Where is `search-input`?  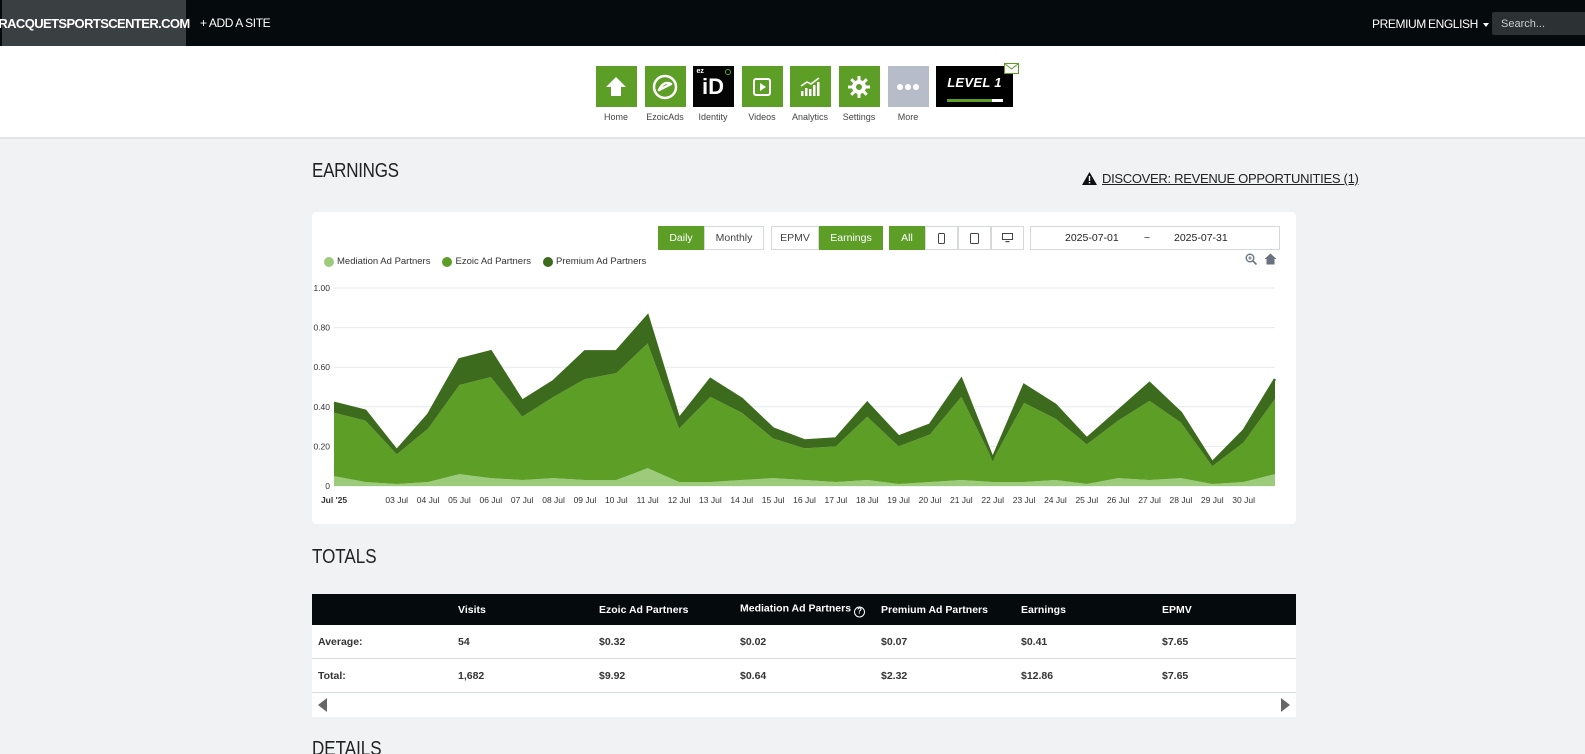 search-input is located at coordinates (1538, 23).